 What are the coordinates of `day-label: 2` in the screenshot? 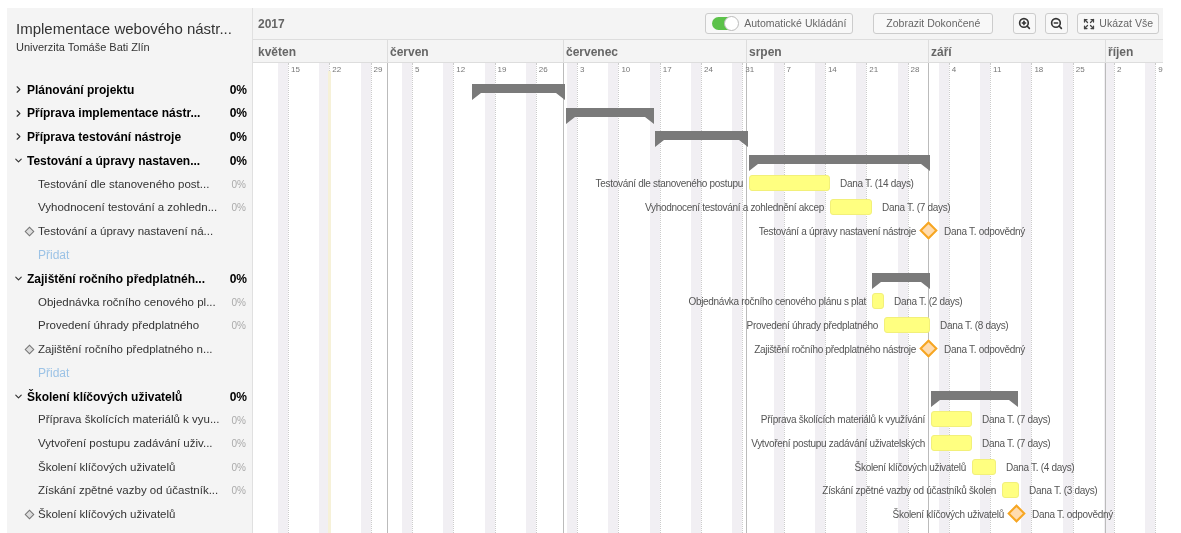 It's located at (1119, 70).